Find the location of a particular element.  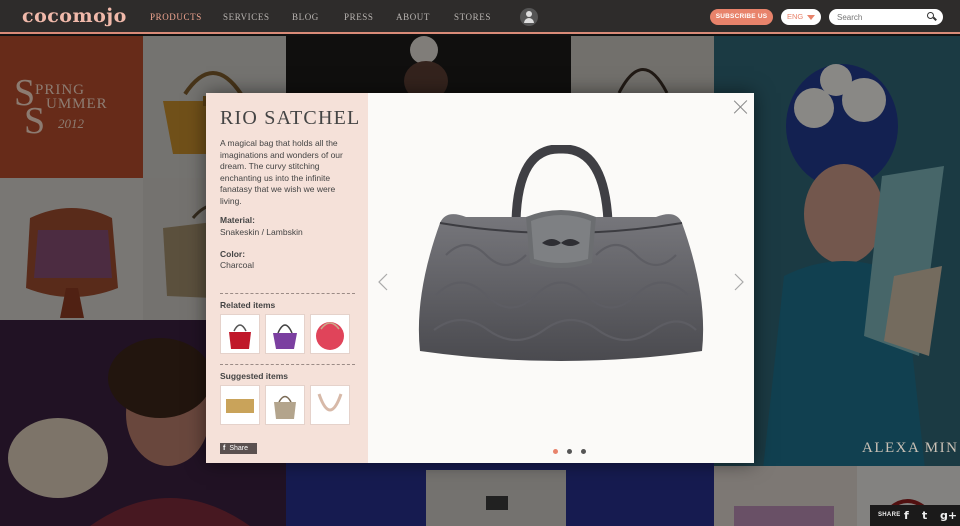

product-title: RIO SATCHEL is located at coordinates (290, 118).